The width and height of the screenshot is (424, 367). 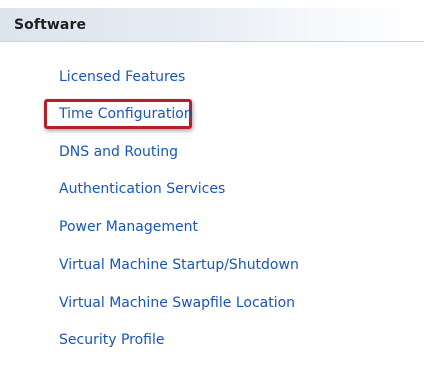 What do you see at coordinates (126, 114) in the screenshot?
I see `time-configuration-link: Time Configuration` at bounding box center [126, 114].